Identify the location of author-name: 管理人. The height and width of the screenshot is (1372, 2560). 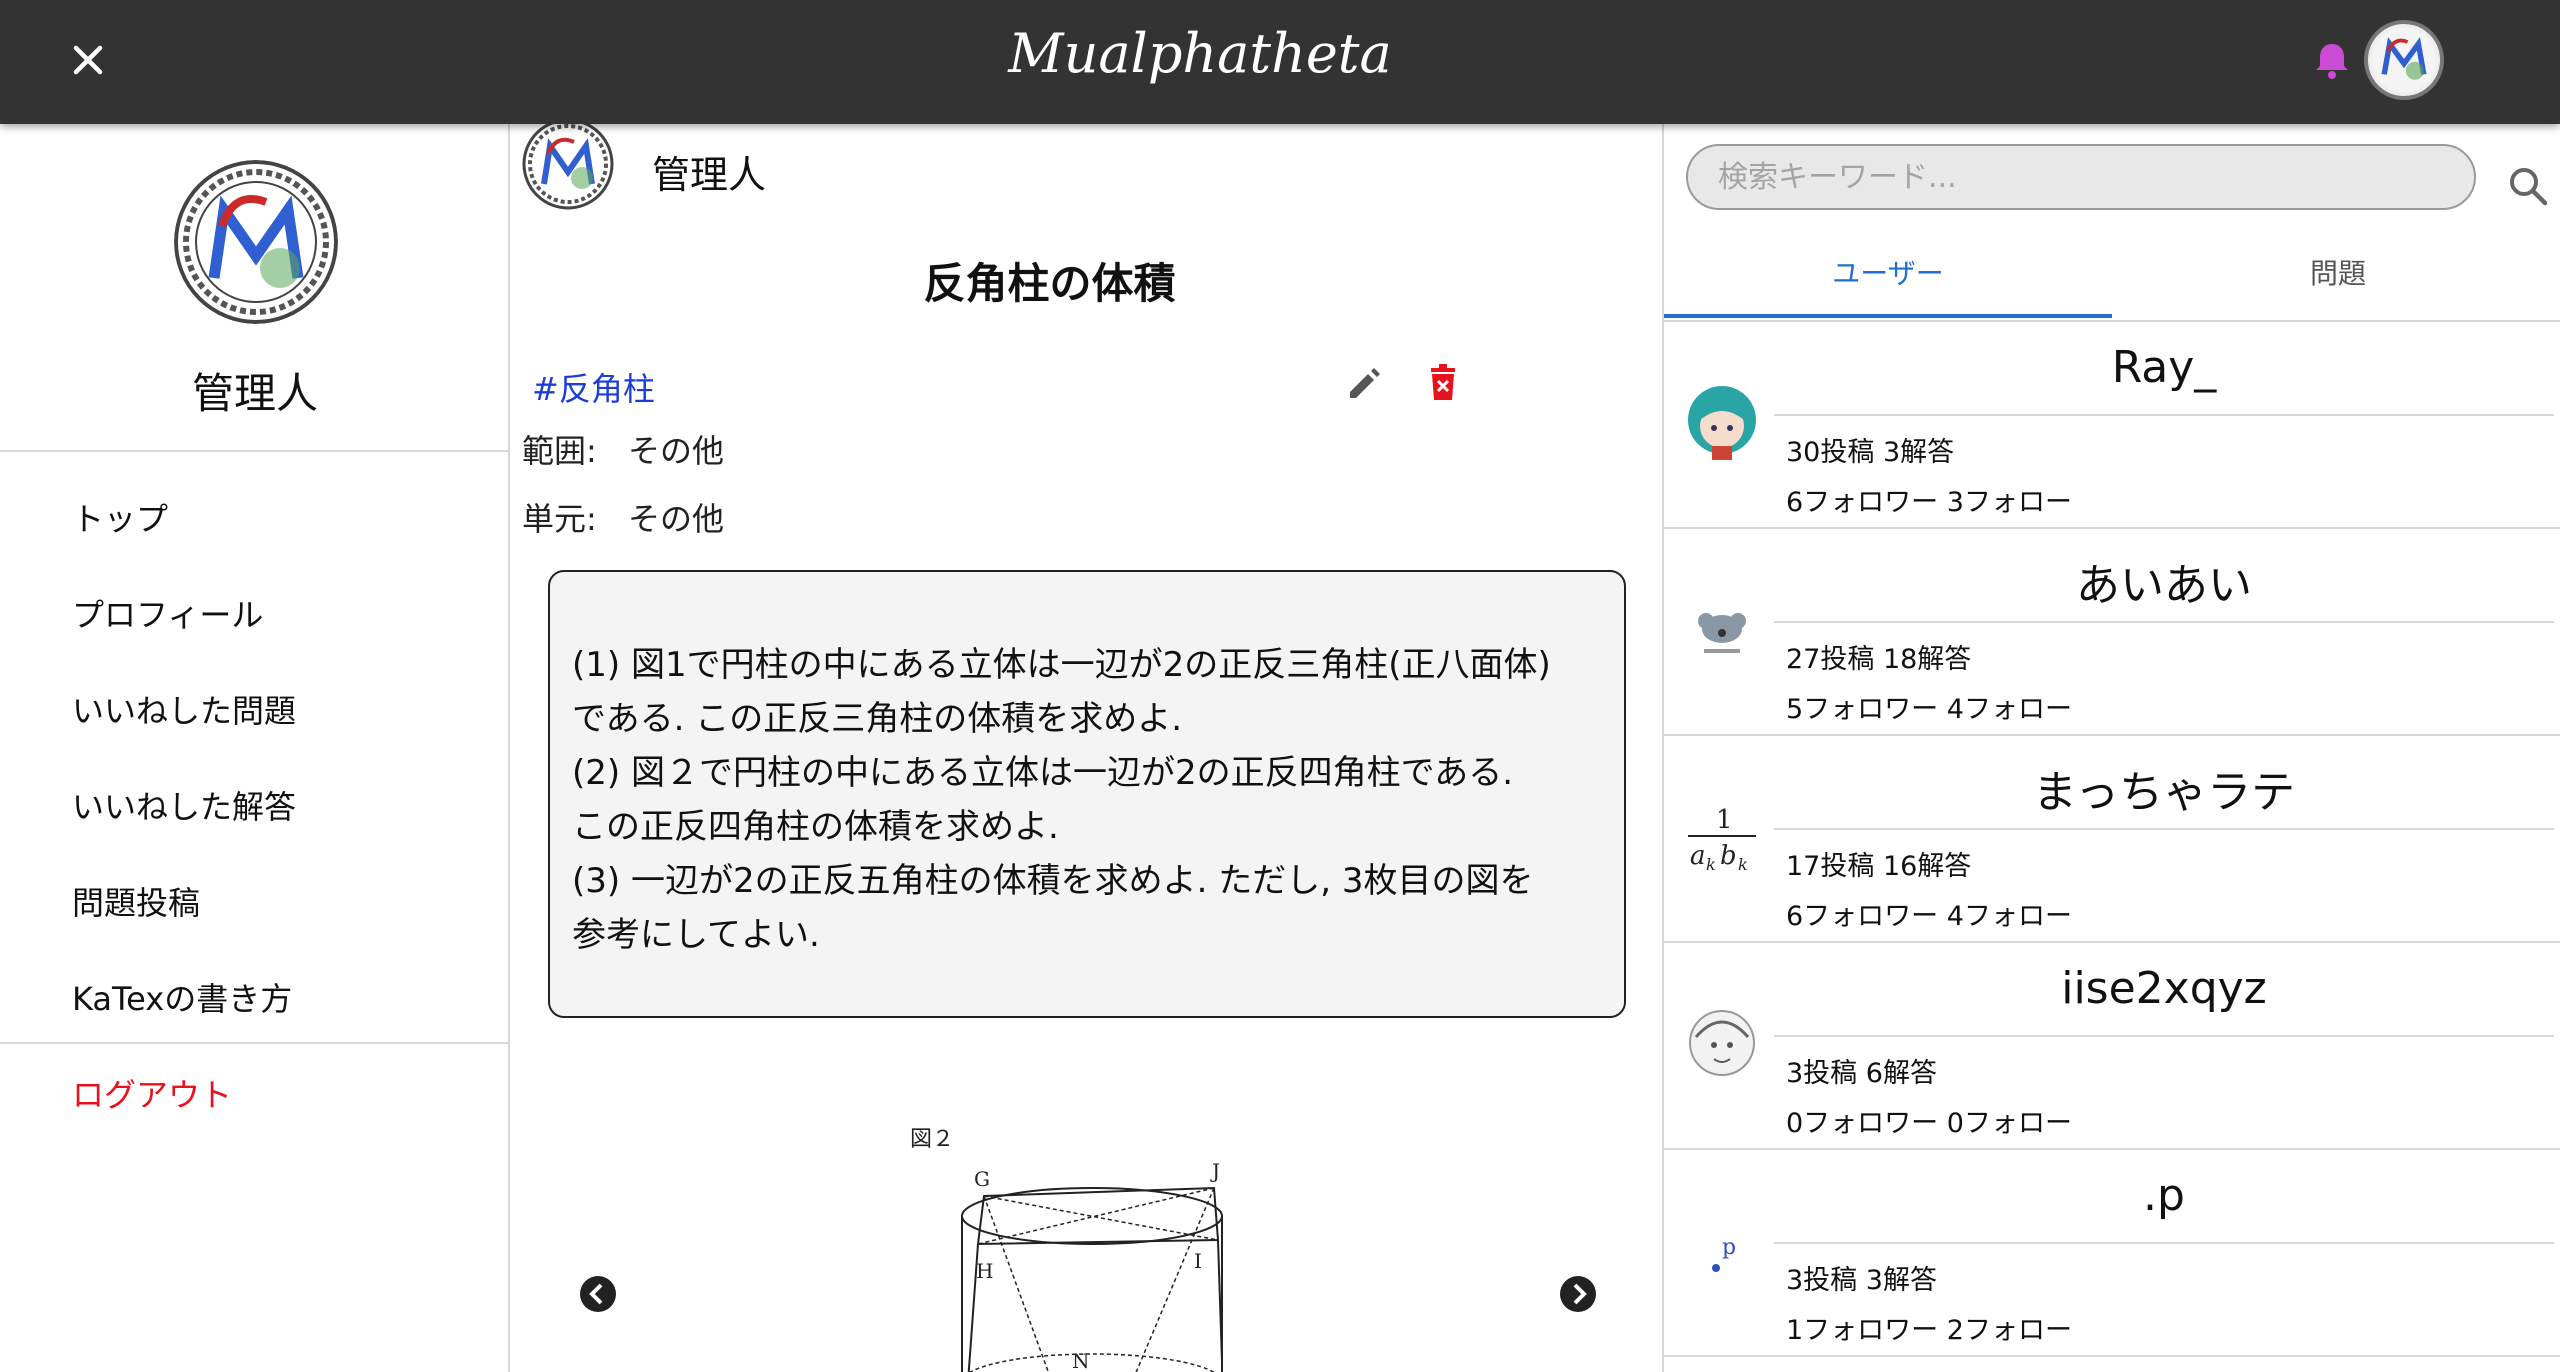
(709, 171).